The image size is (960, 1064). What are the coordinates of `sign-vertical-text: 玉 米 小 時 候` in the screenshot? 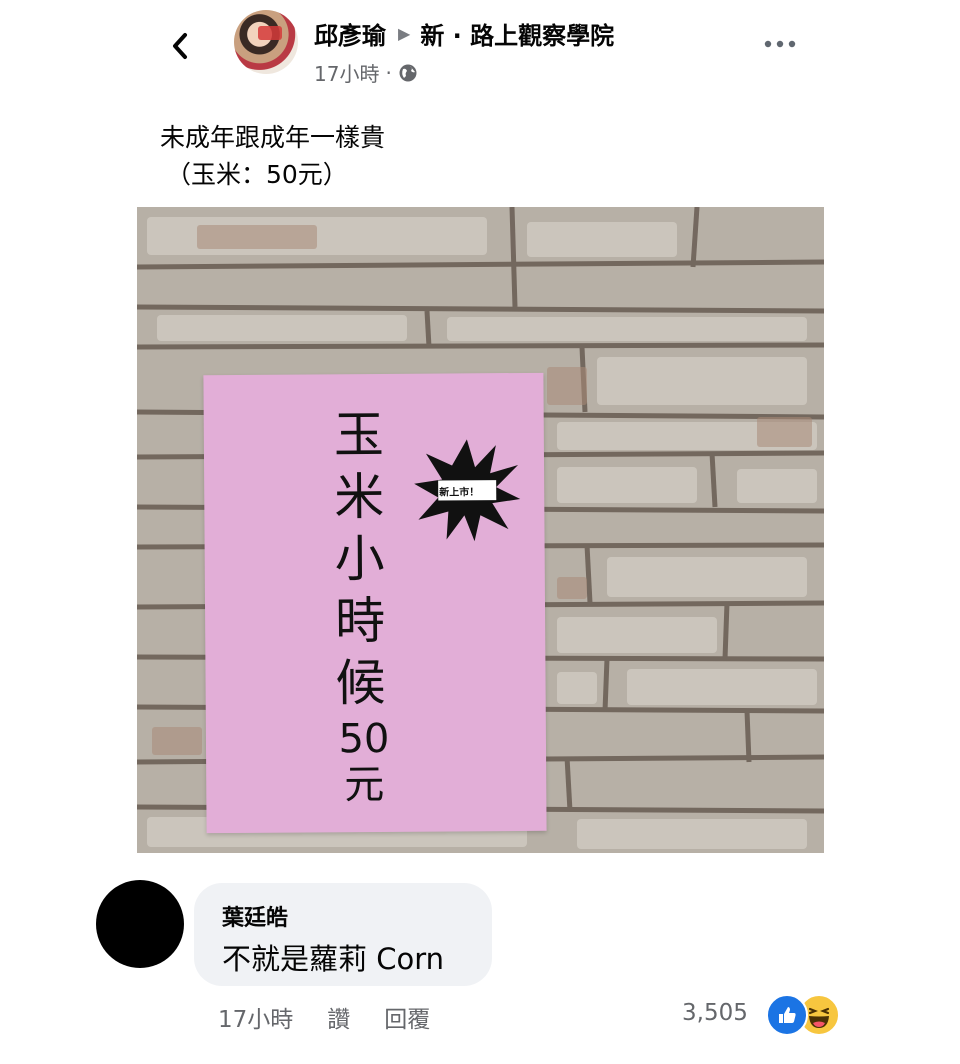 It's located at (360, 559).